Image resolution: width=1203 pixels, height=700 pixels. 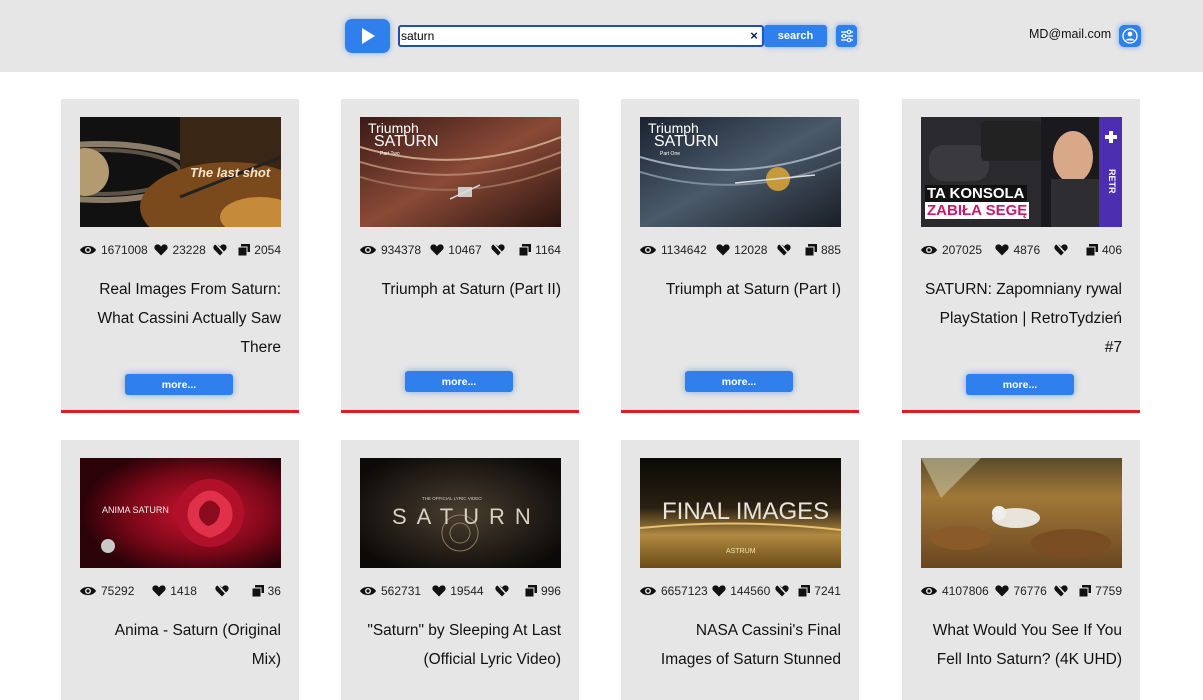 What do you see at coordinates (750, 591) in the screenshot?
I see `likes-count: 144560` at bounding box center [750, 591].